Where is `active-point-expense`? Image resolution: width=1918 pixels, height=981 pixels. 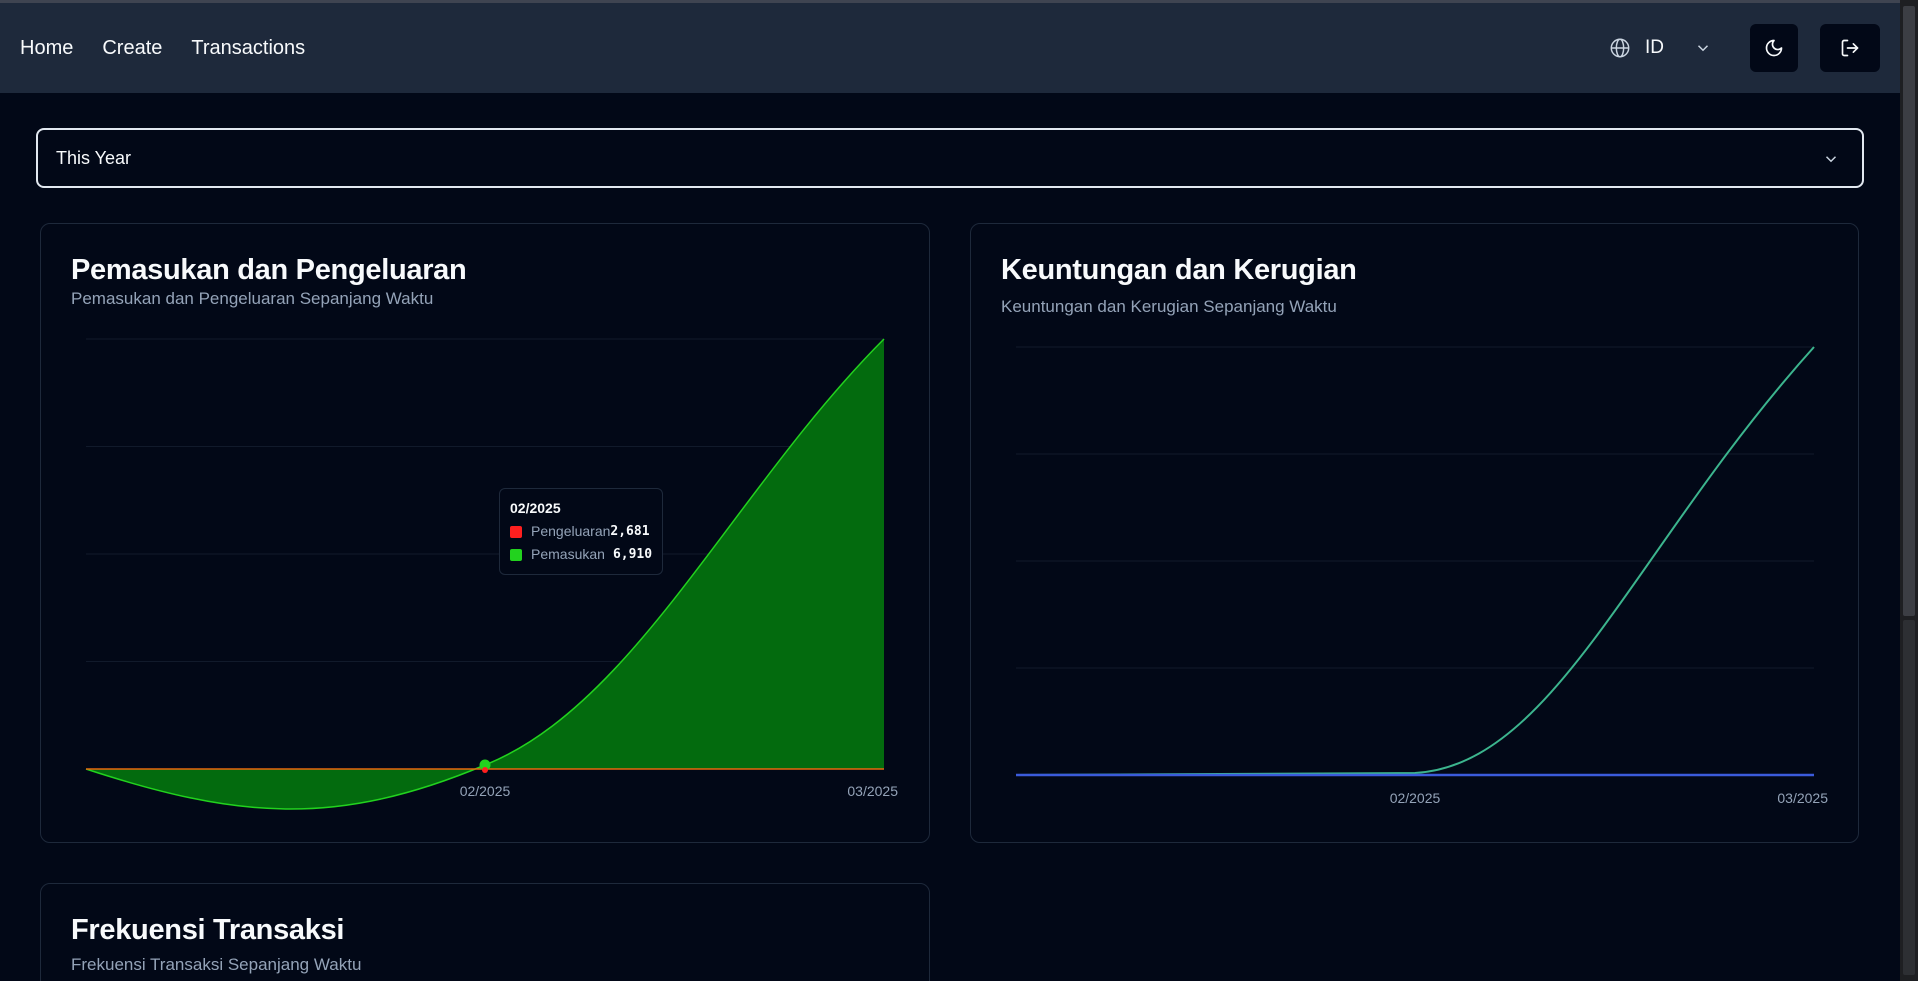 active-point-expense is located at coordinates (485, 770).